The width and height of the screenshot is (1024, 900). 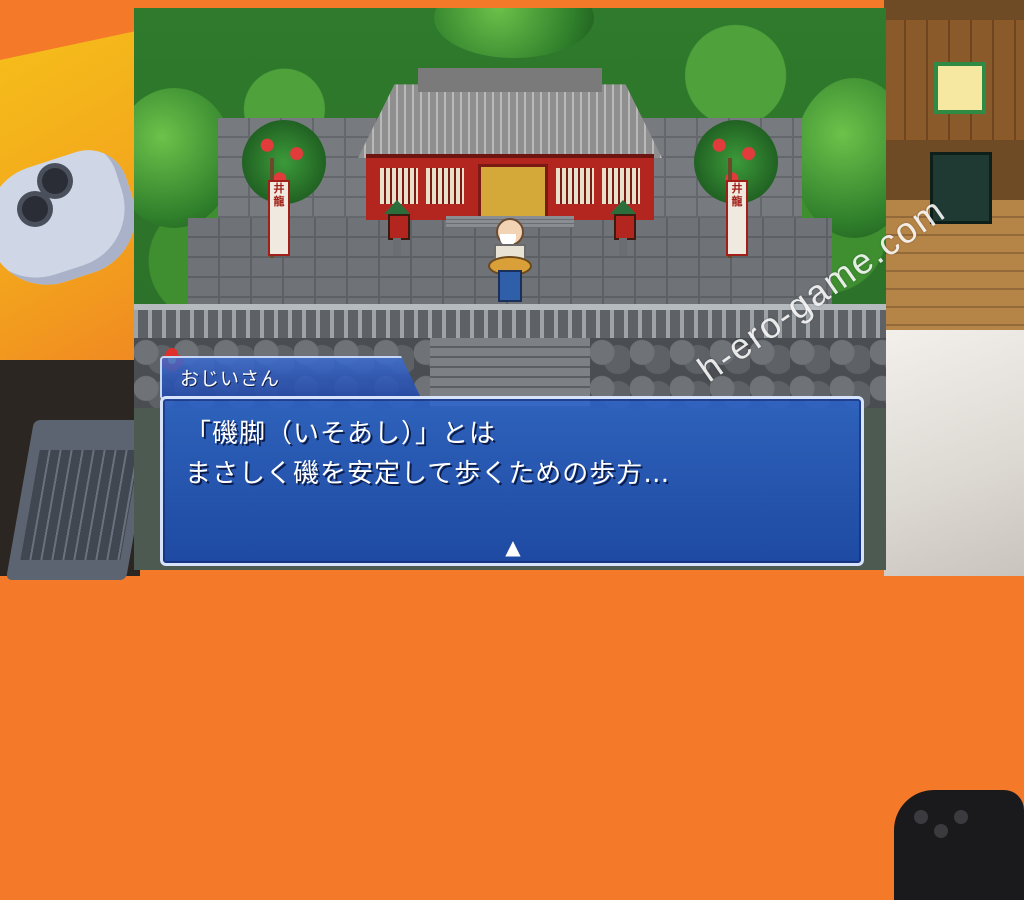 I want to click on player-character, so click(x=510, y=279).